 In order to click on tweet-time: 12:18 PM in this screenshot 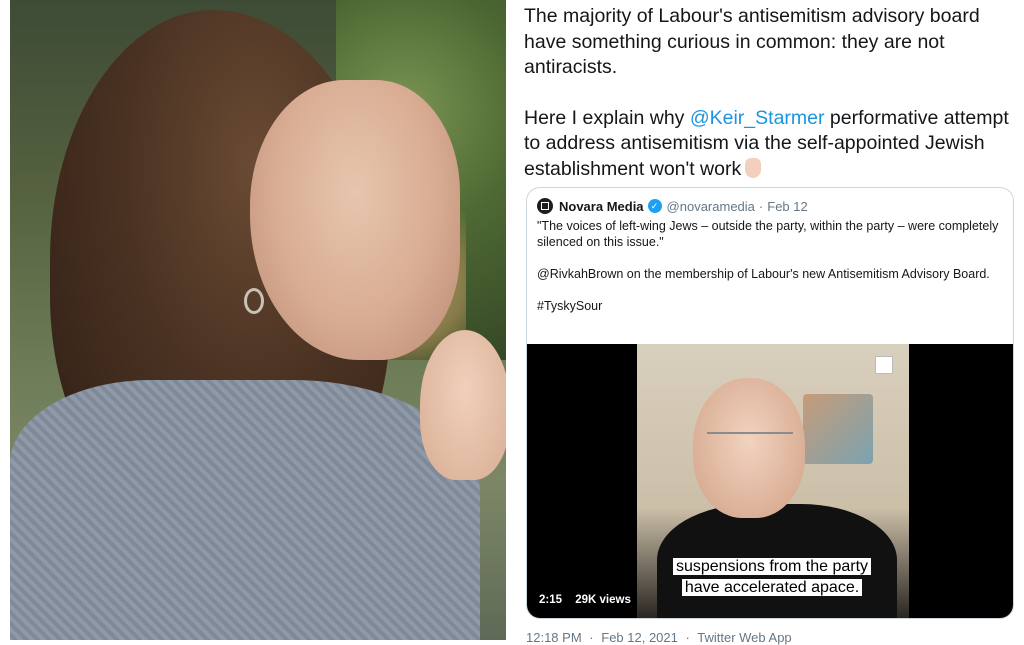, I will do `click(554, 637)`.